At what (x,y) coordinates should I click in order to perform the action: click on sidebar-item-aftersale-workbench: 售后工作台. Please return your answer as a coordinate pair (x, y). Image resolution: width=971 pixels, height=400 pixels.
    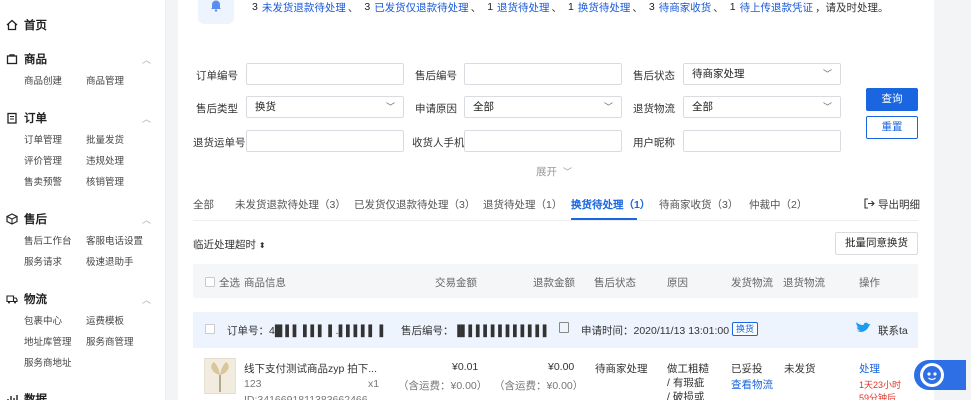
    Looking at the image, I should click on (48, 240).